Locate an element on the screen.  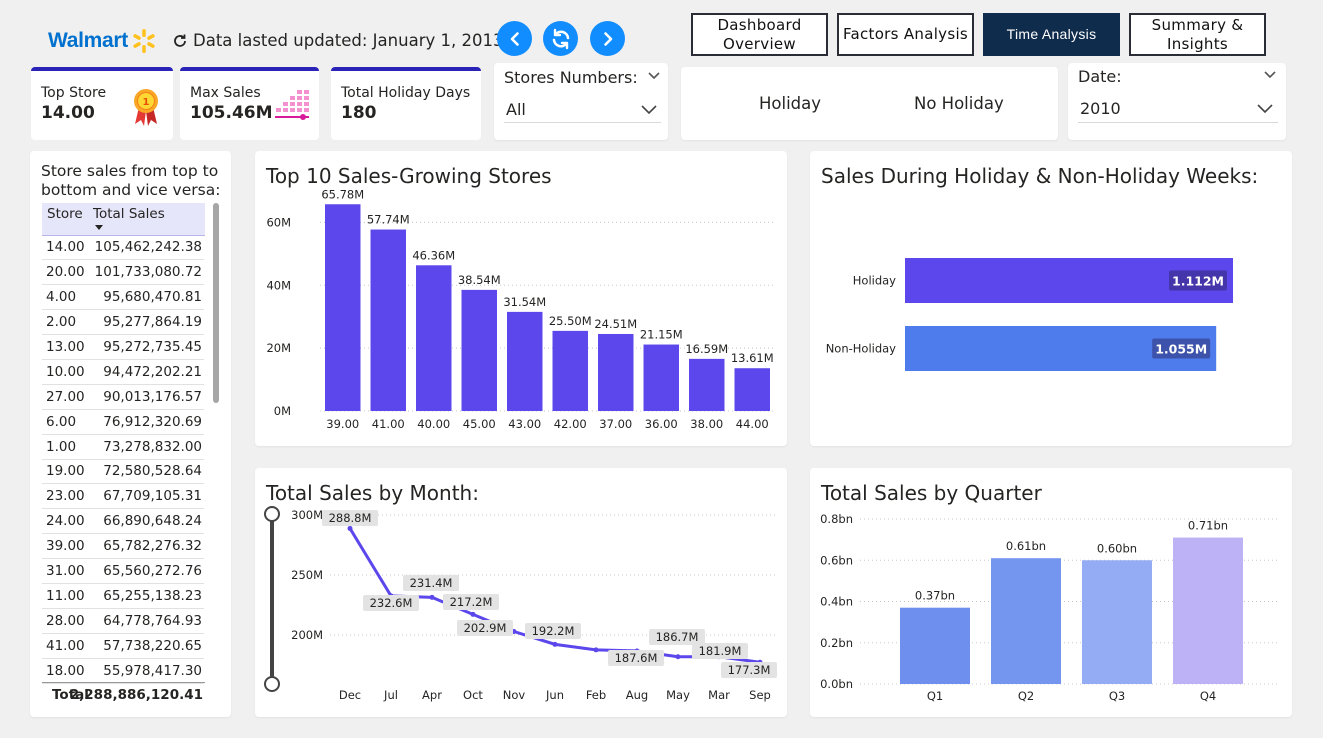
refresh-button is located at coordinates (560, 38).